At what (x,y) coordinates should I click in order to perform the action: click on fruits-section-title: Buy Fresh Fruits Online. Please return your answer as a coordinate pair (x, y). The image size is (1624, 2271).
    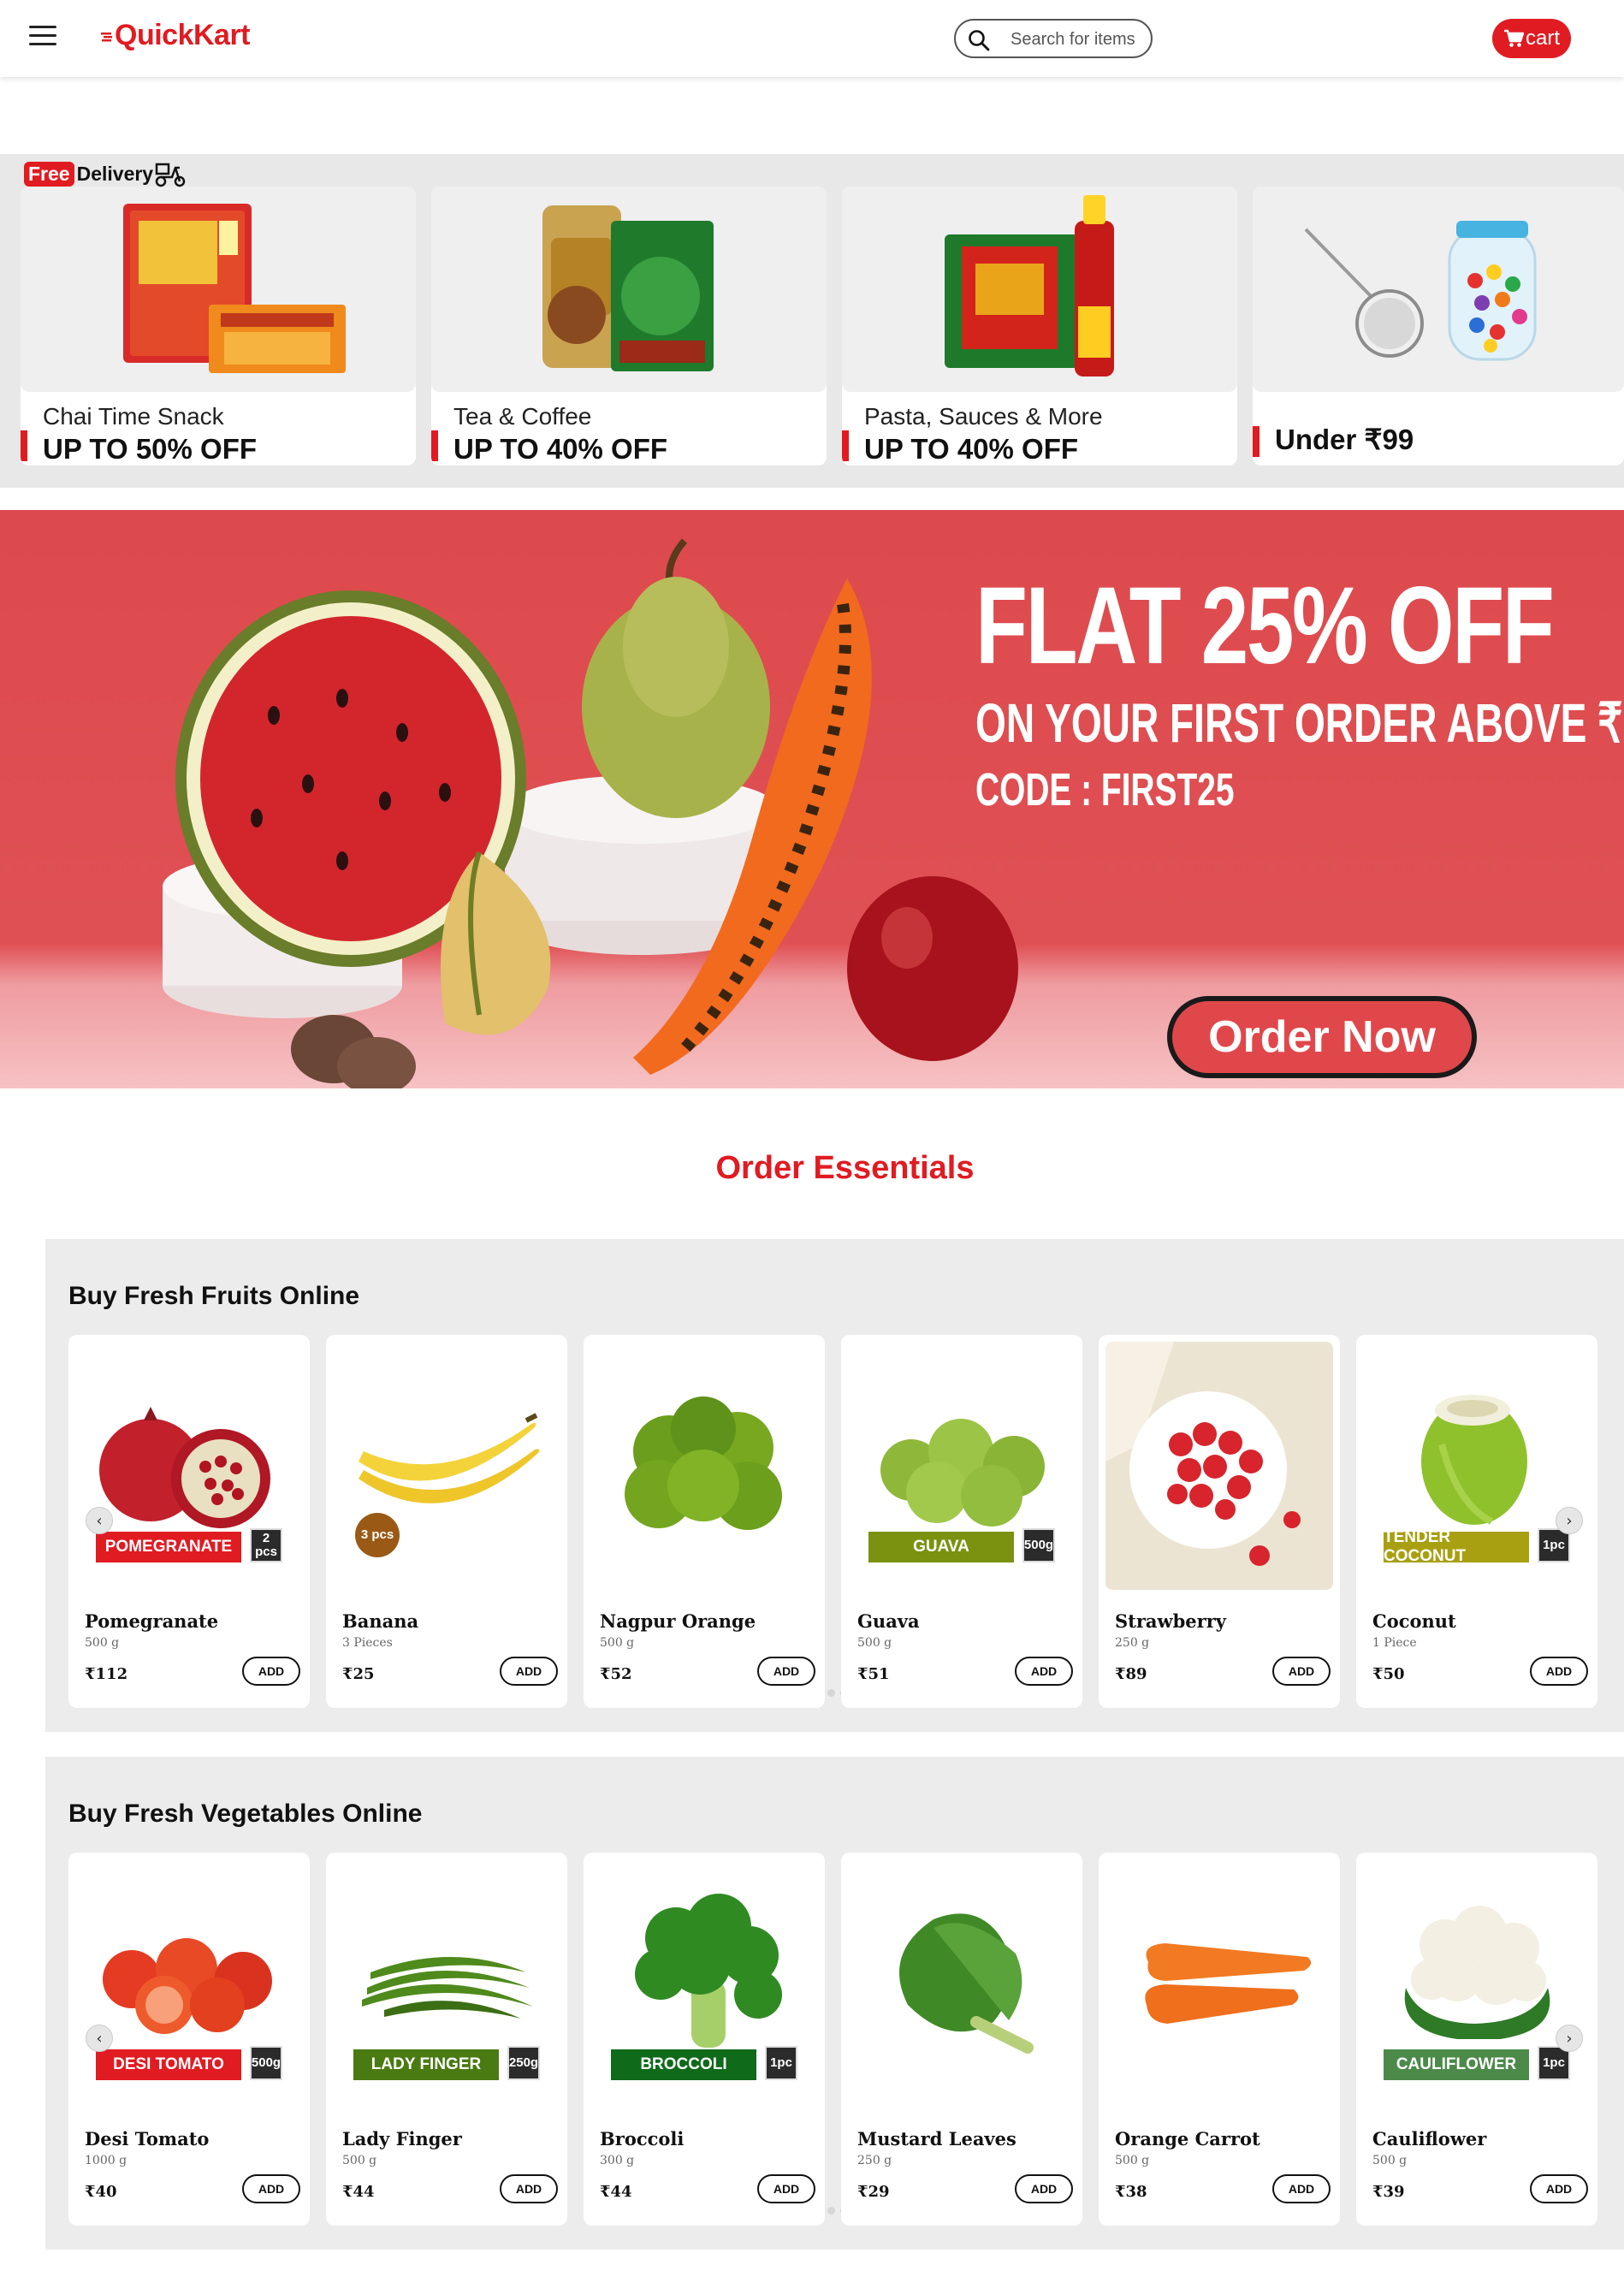
    Looking at the image, I should click on (214, 1296).